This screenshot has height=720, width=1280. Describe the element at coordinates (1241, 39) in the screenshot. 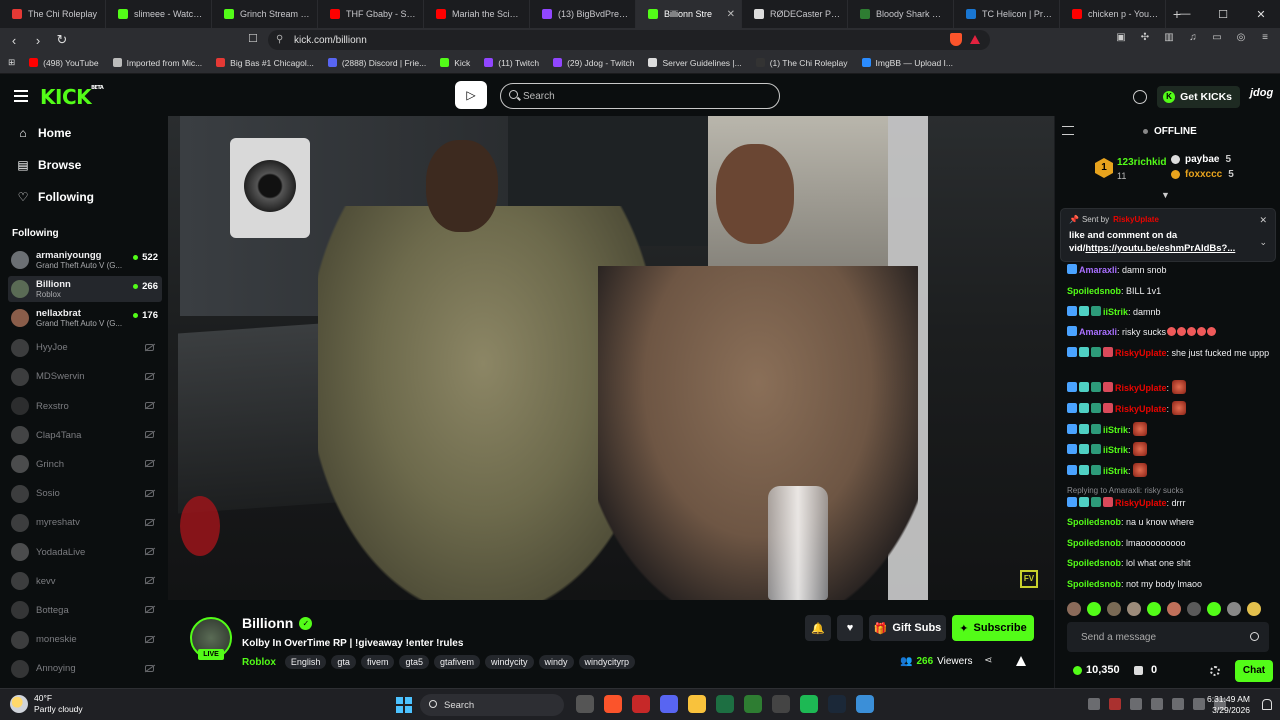

I see `vpn-icon: ◎` at that location.